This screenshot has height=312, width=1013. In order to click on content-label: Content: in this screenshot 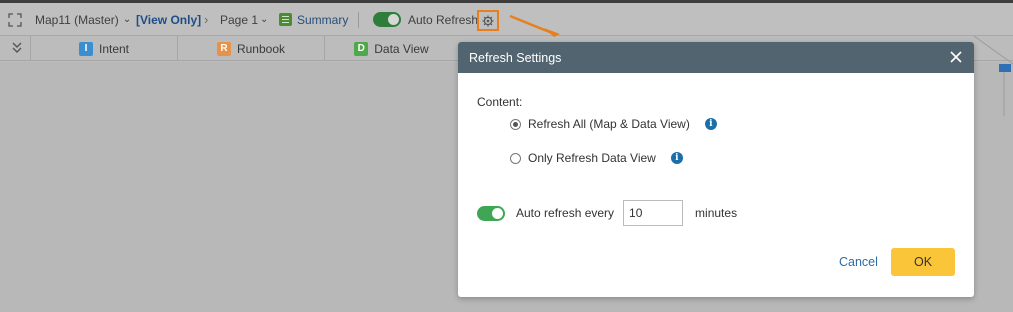, I will do `click(500, 102)`.